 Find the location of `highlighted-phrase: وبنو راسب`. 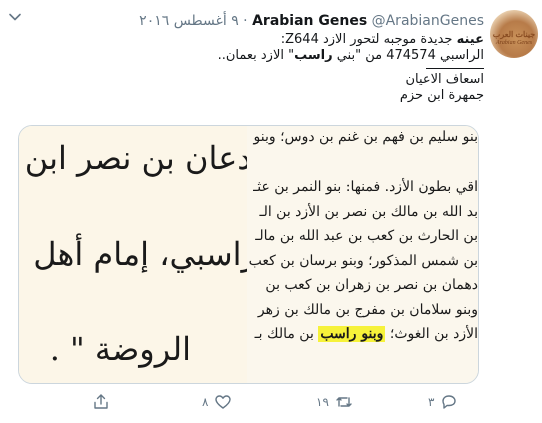

highlighted-phrase: وبنو راسب is located at coordinates (352, 334).